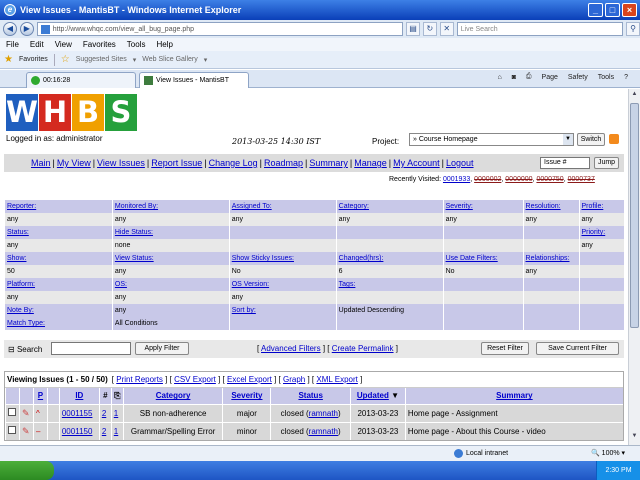  Describe the element at coordinates (233, 163) in the screenshot. I see `menu-change-log: Change Log` at that location.